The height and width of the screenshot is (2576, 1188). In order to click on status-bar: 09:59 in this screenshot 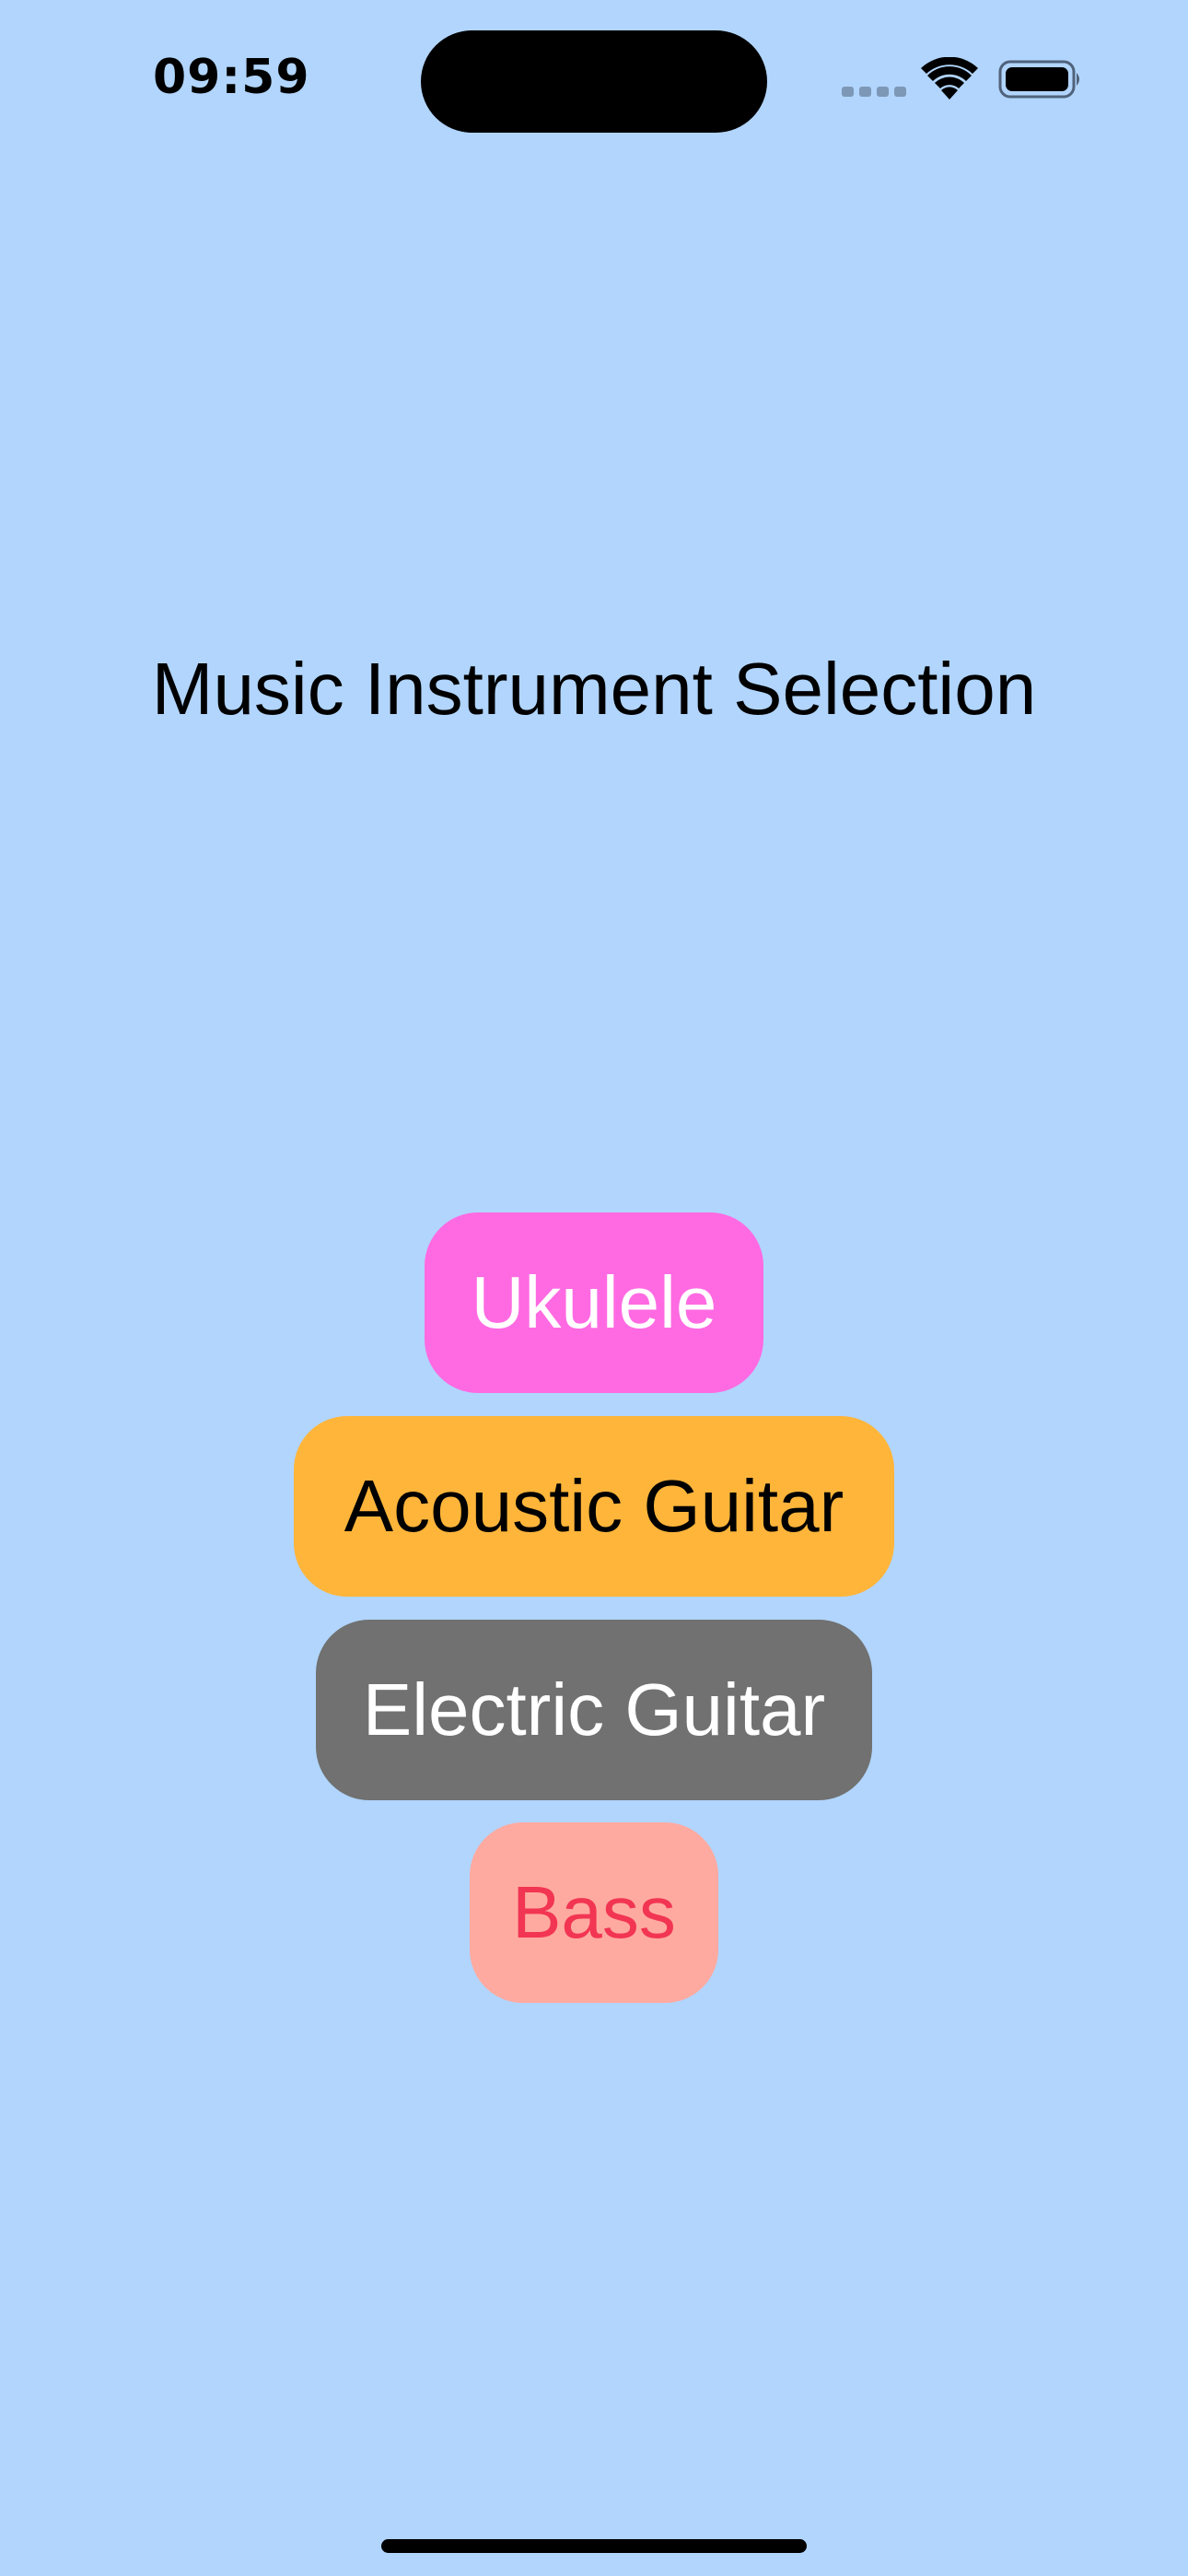, I will do `click(594, 78)`.